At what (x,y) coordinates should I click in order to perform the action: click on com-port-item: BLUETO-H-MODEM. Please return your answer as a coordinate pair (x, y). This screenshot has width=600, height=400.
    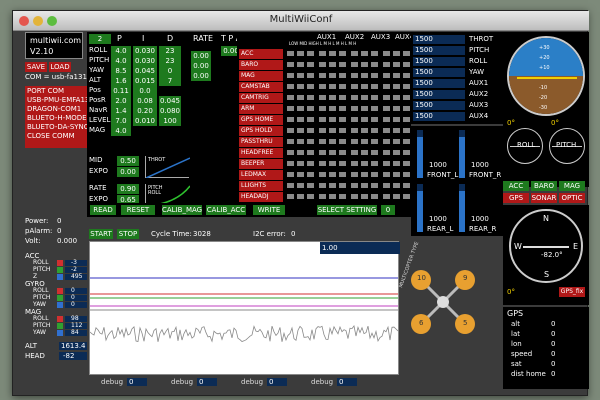
    Looking at the image, I should click on (60, 118).